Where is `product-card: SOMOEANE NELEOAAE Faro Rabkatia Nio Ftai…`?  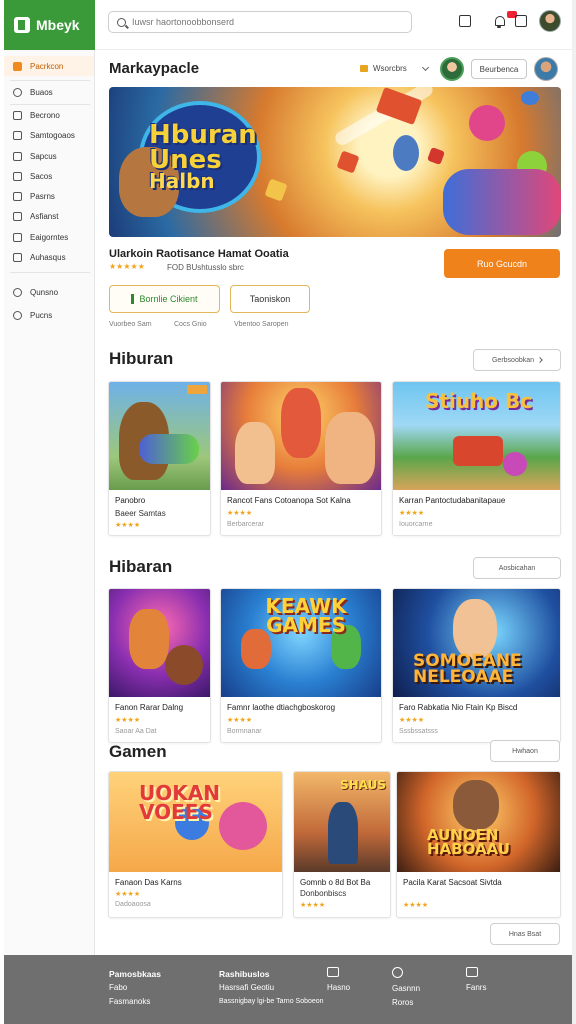
product-card: SOMOEANE NELEOAAE Faro Rabkatia Nio Ftai… is located at coordinates (476, 665).